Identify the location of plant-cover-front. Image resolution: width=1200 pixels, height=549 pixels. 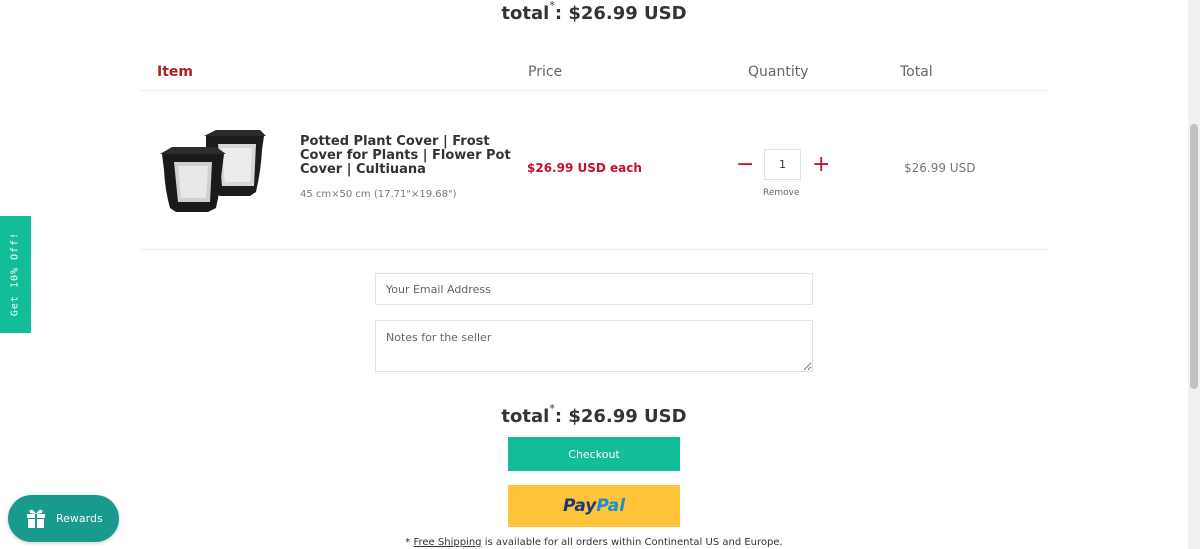
(193, 179).